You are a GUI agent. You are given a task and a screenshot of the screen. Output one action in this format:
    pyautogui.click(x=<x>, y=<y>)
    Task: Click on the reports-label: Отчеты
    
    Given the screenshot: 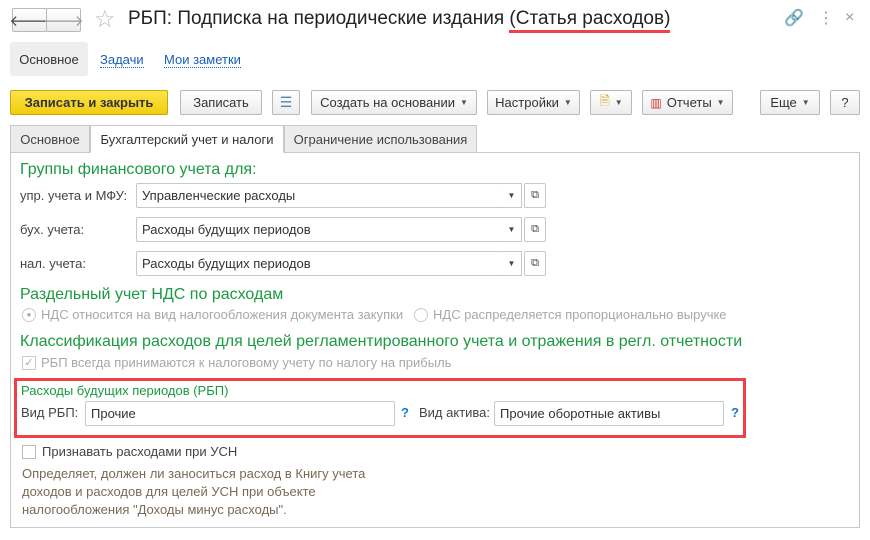 What is the action you would take?
    pyautogui.click(x=689, y=102)
    